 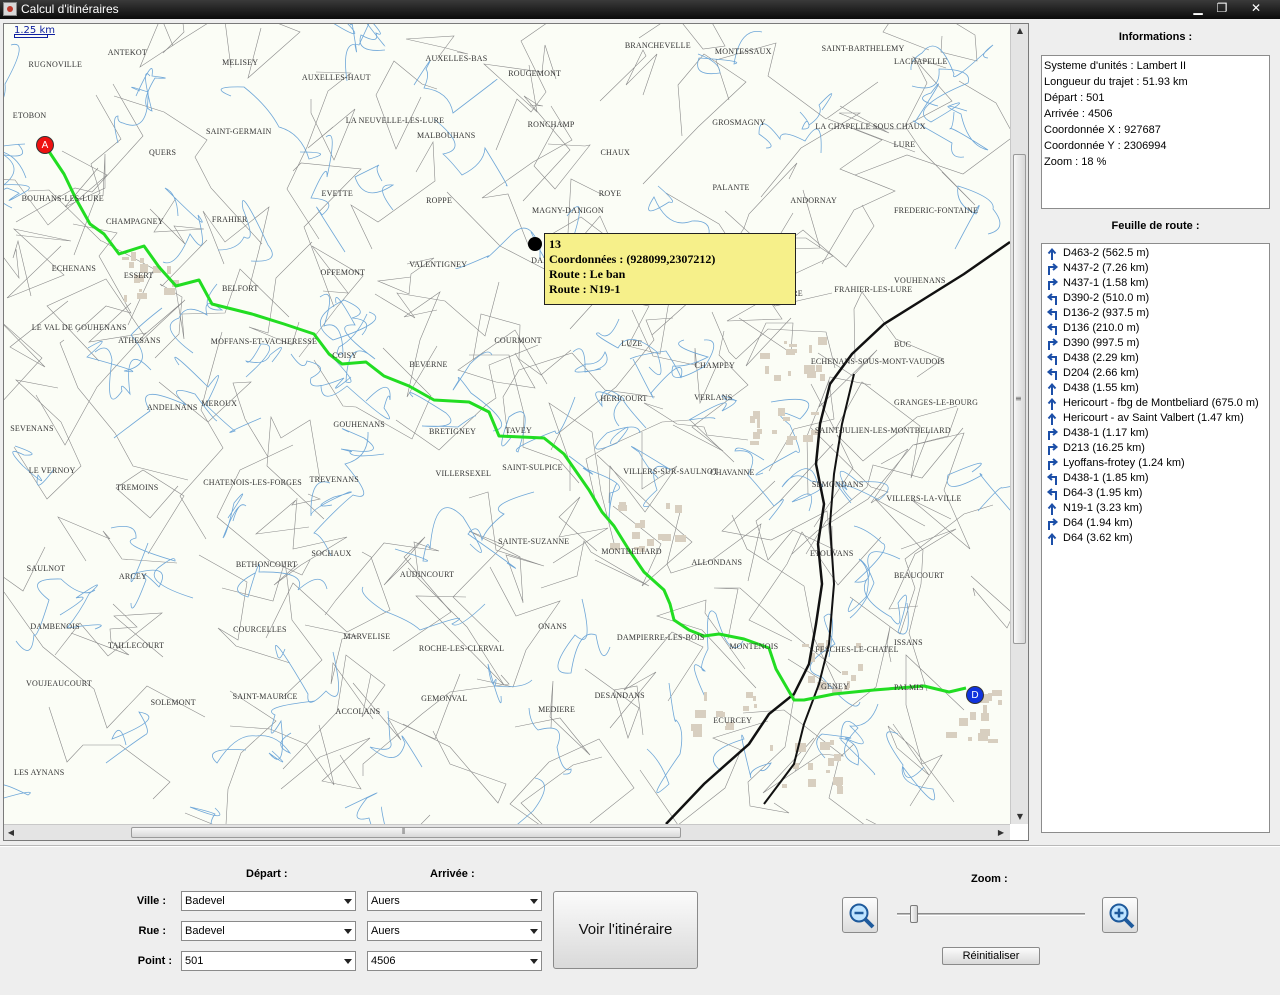 I want to click on town-label: ALLONDANS, so click(x=717, y=563).